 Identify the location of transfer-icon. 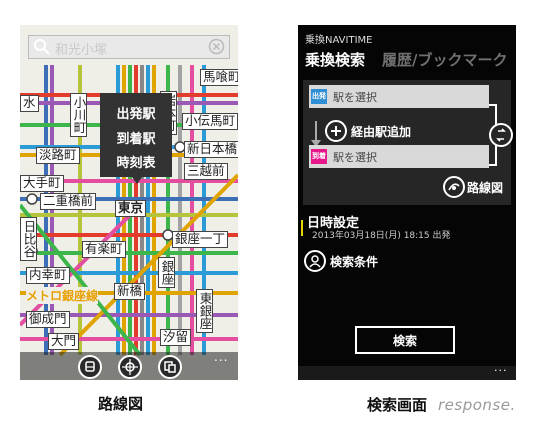
(170, 367).